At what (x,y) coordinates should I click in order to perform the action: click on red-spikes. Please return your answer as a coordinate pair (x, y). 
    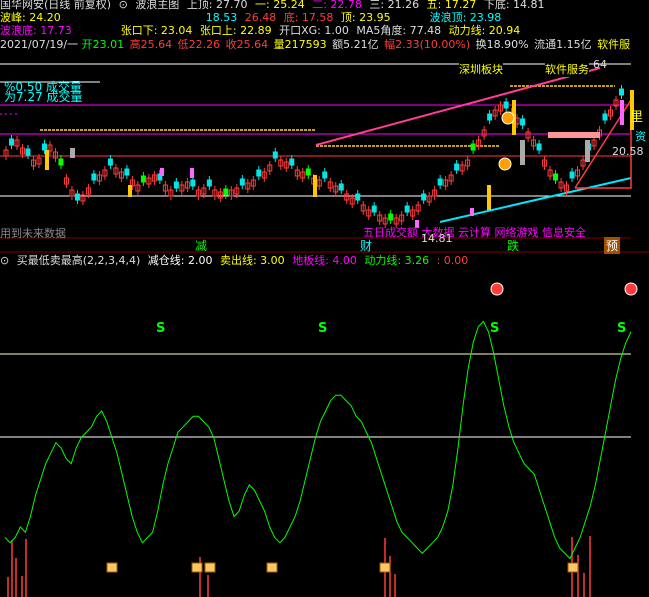
    Looking at the image, I should click on (299, 566).